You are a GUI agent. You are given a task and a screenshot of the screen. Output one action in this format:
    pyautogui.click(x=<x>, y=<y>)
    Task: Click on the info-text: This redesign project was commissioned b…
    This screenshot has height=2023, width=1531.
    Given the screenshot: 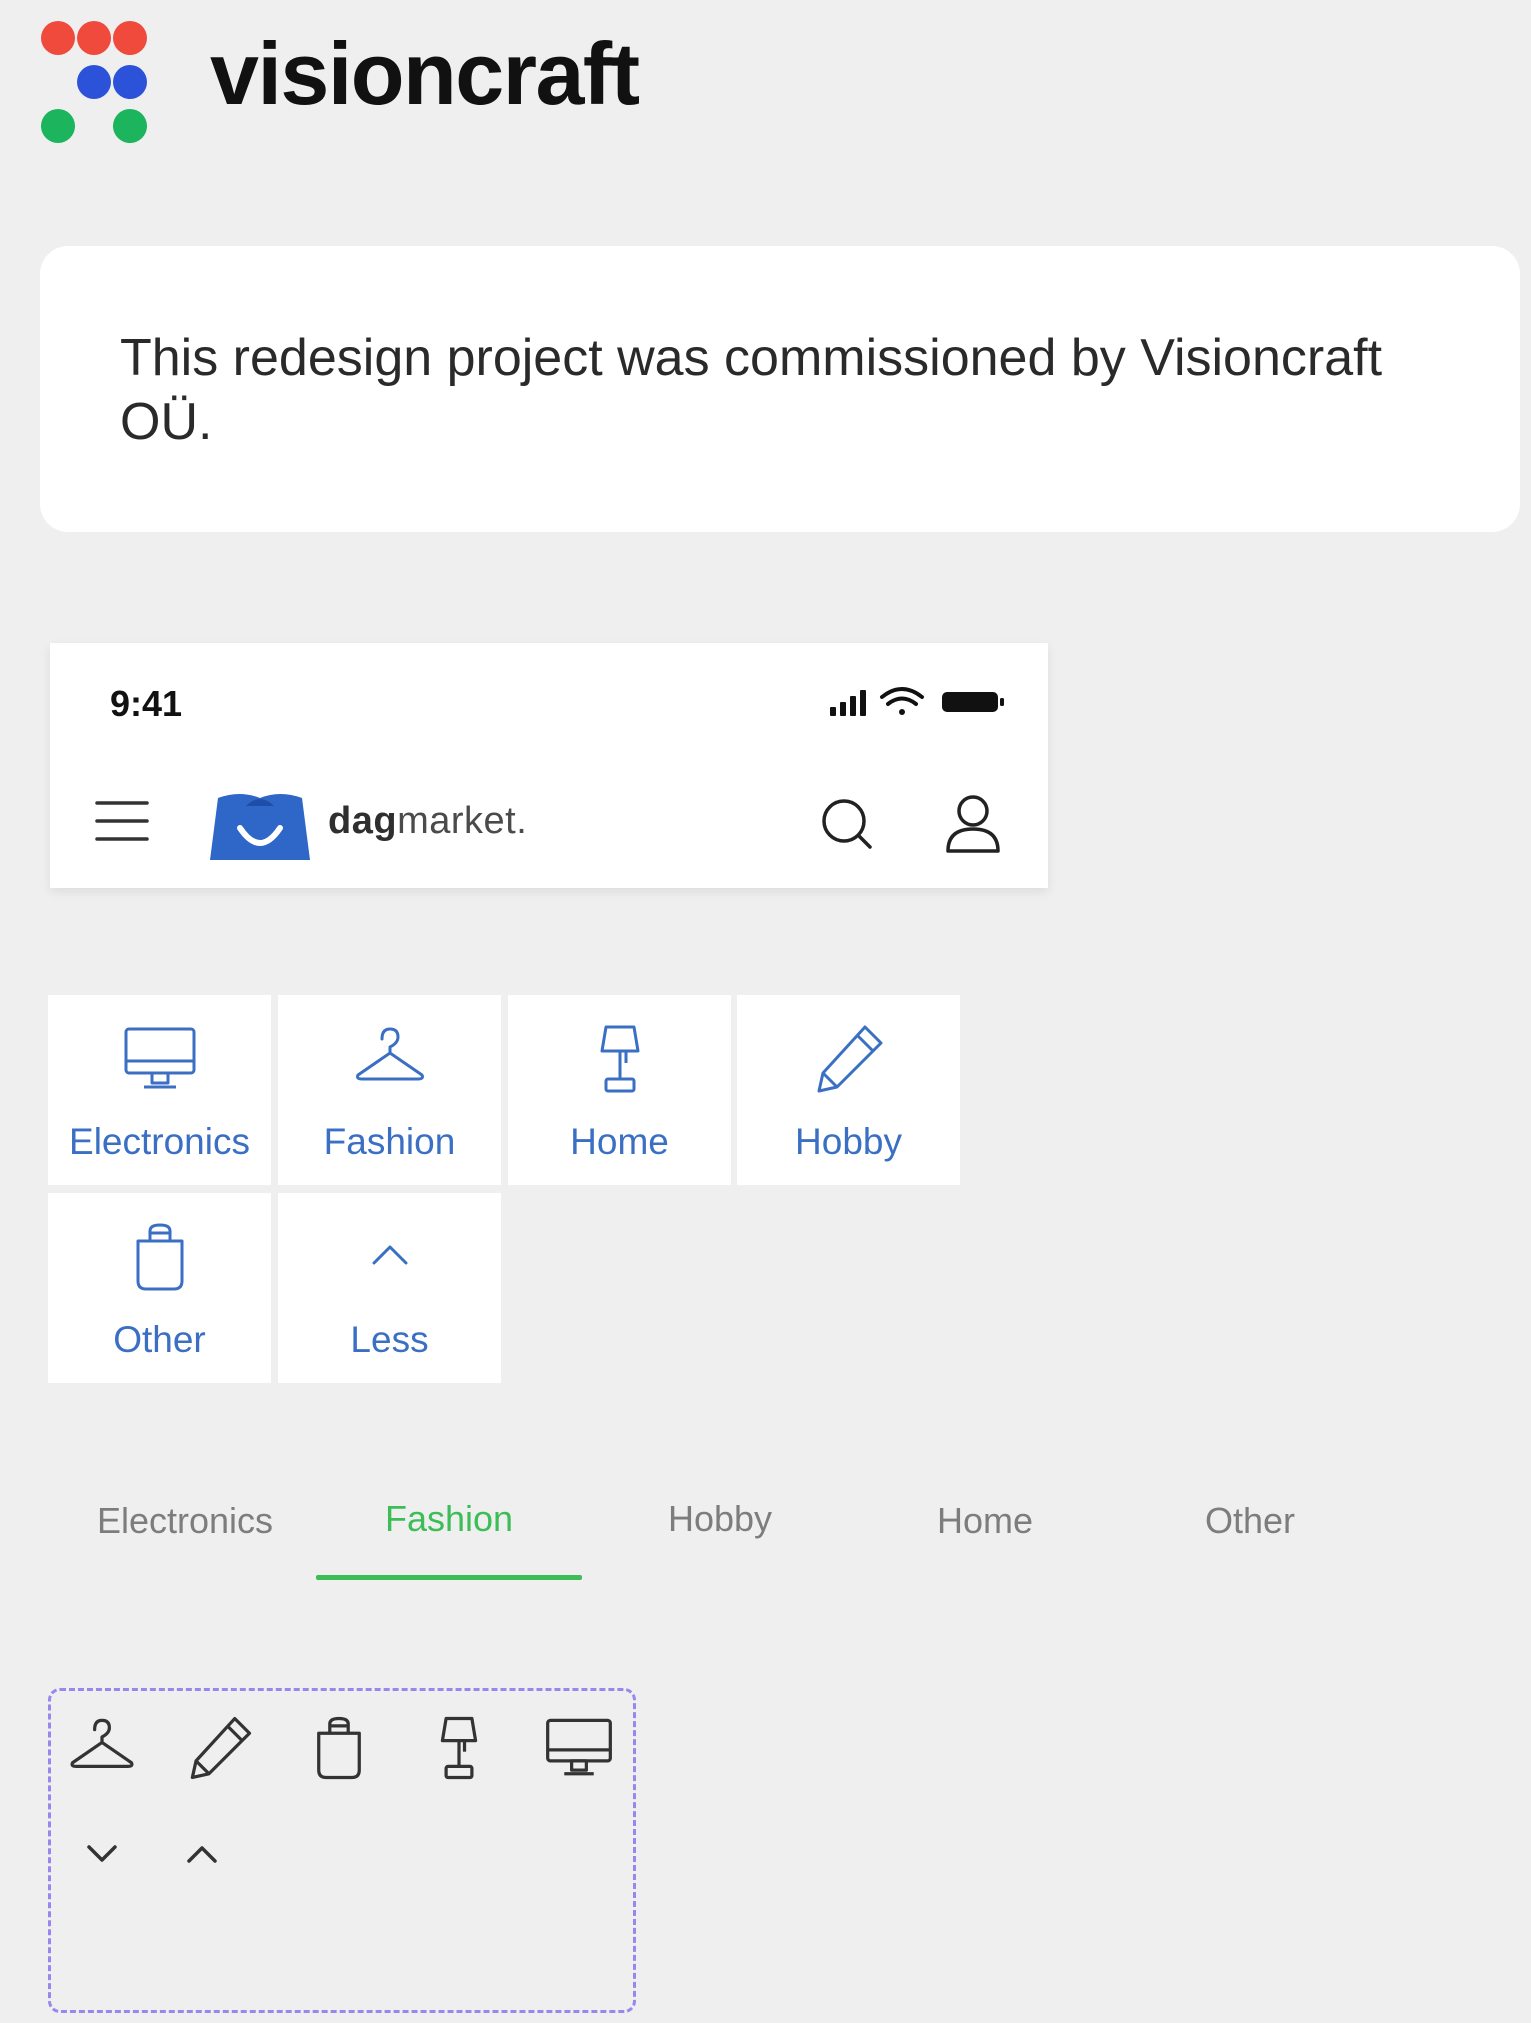 What is the action you would take?
    pyautogui.click(x=751, y=390)
    